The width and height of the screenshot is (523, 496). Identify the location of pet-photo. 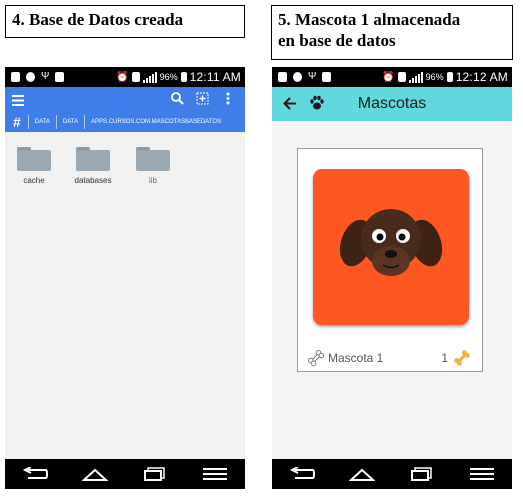
(391, 247).